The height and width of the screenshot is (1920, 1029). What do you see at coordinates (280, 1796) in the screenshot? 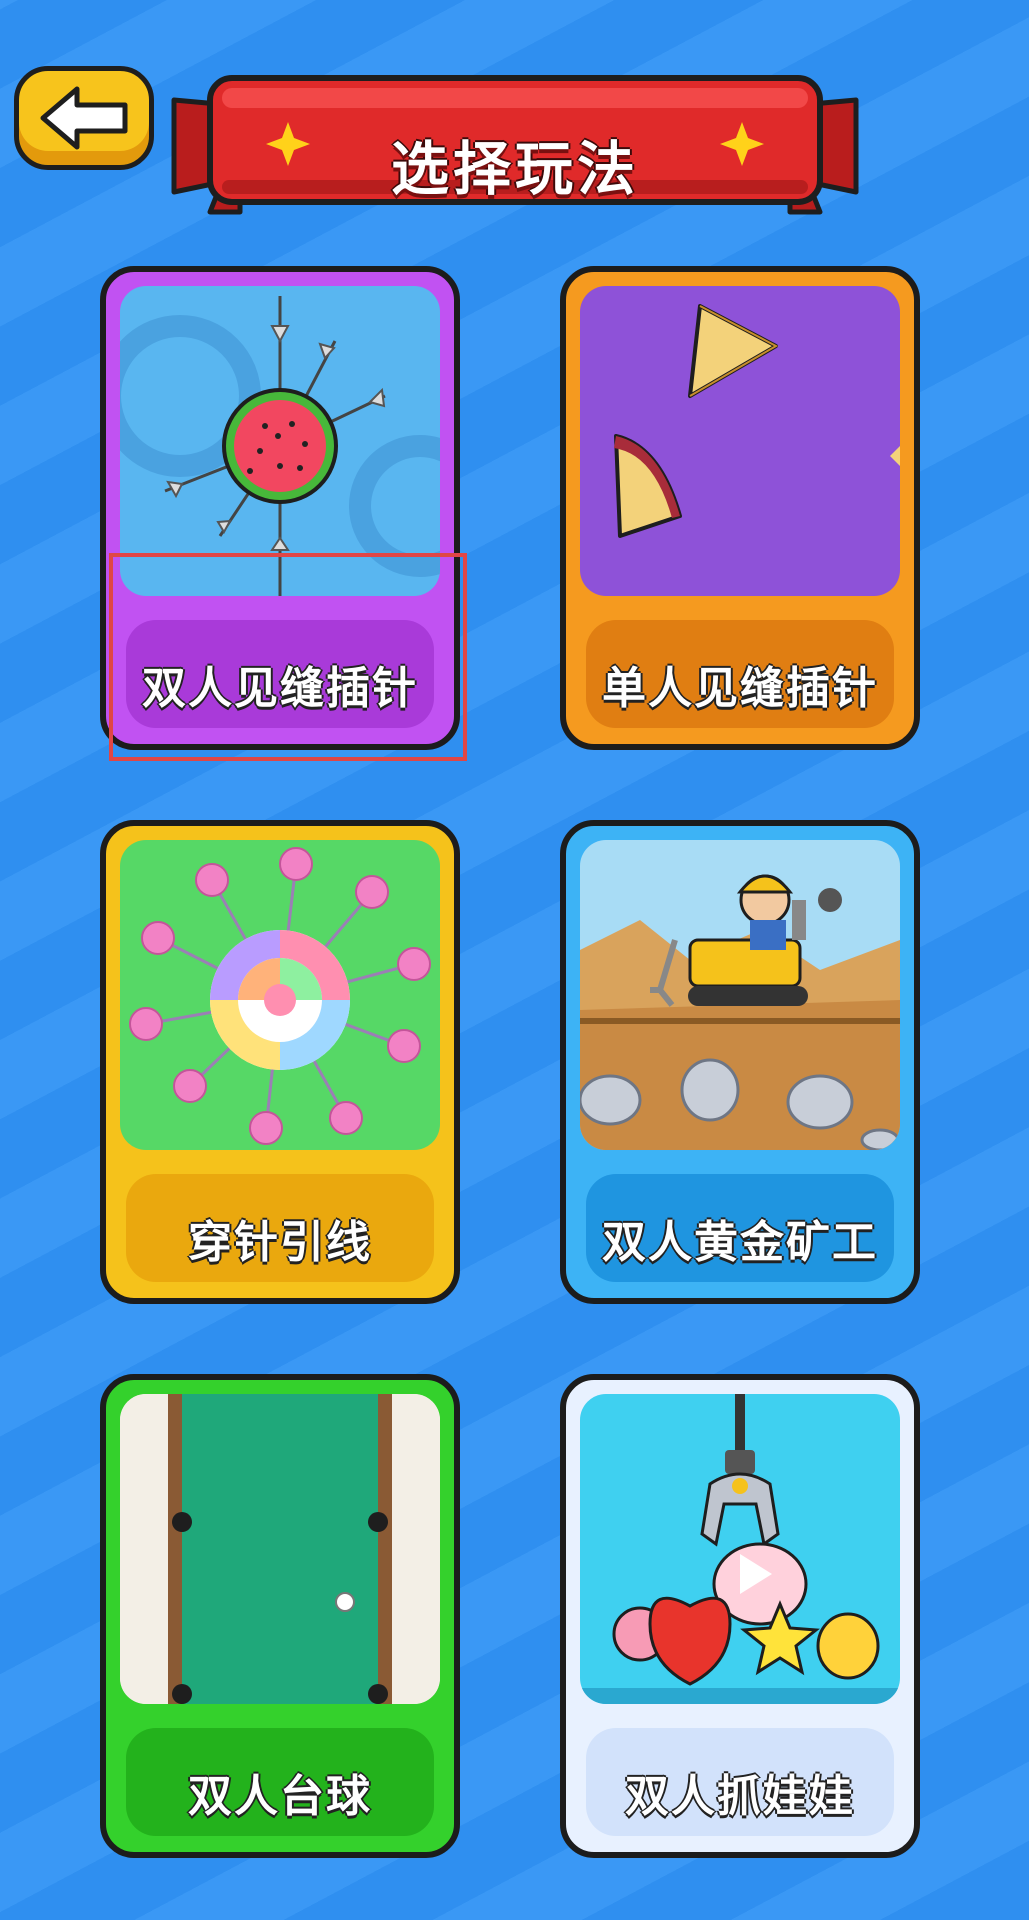
I see `game-title: 双人台球` at bounding box center [280, 1796].